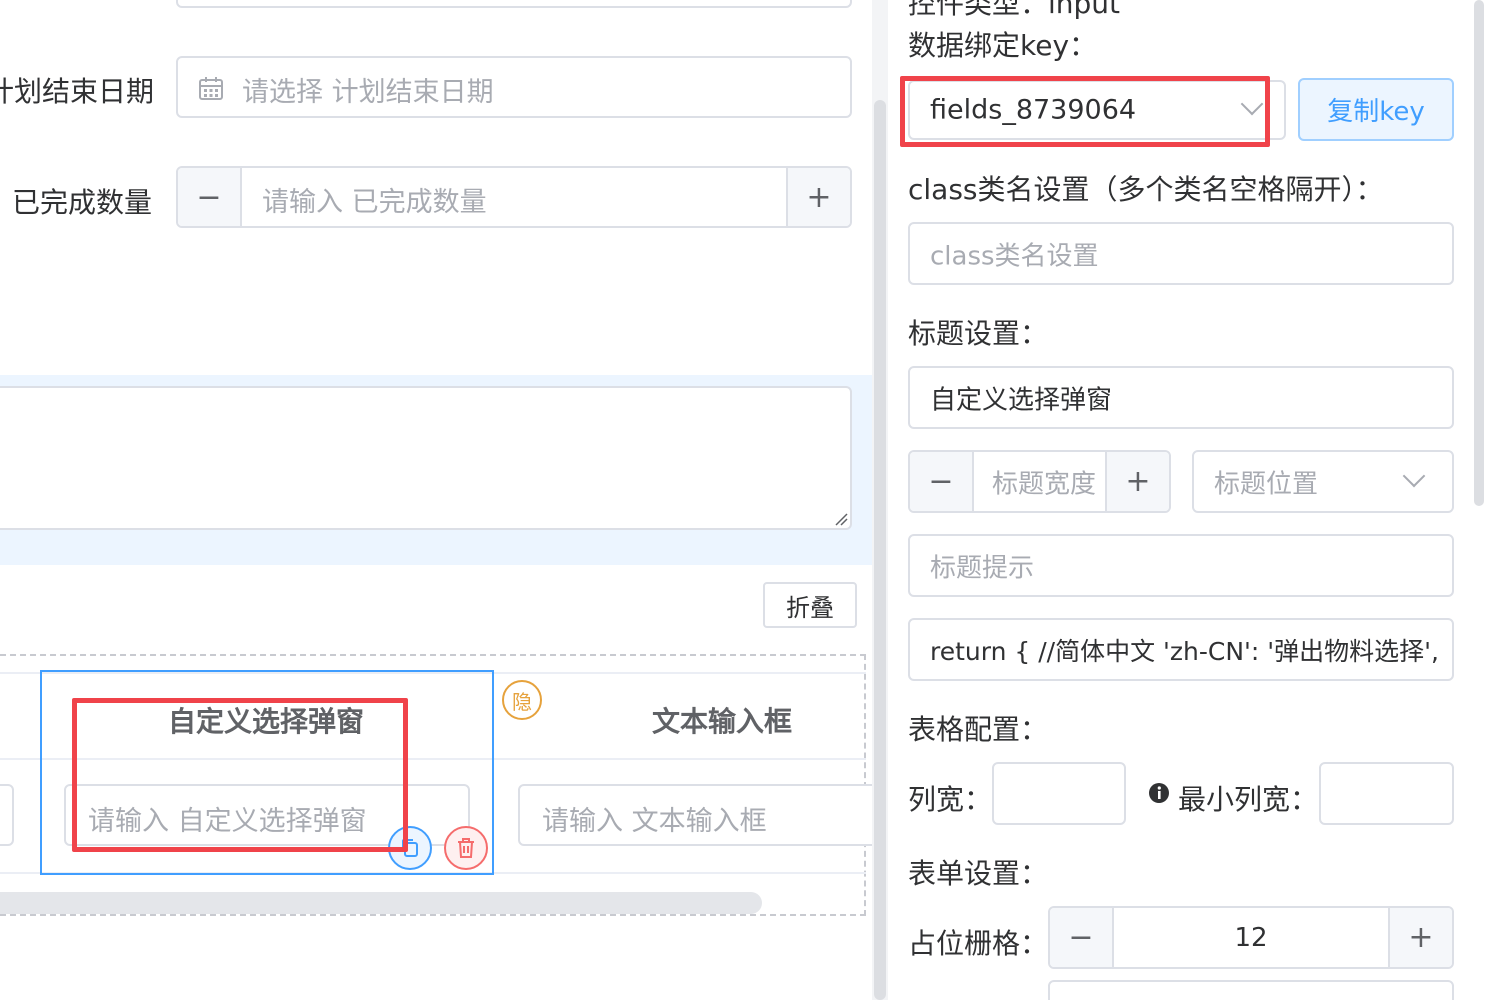 This screenshot has width=1486, height=1000. Describe the element at coordinates (1181, 565) in the screenshot. I see `title-hint-input: 标题提示` at that location.